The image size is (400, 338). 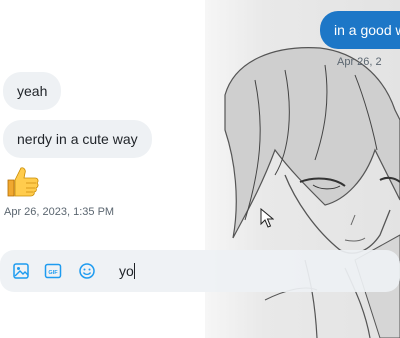 I want to click on incoming-message-text: yeah, so click(x=32, y=91).